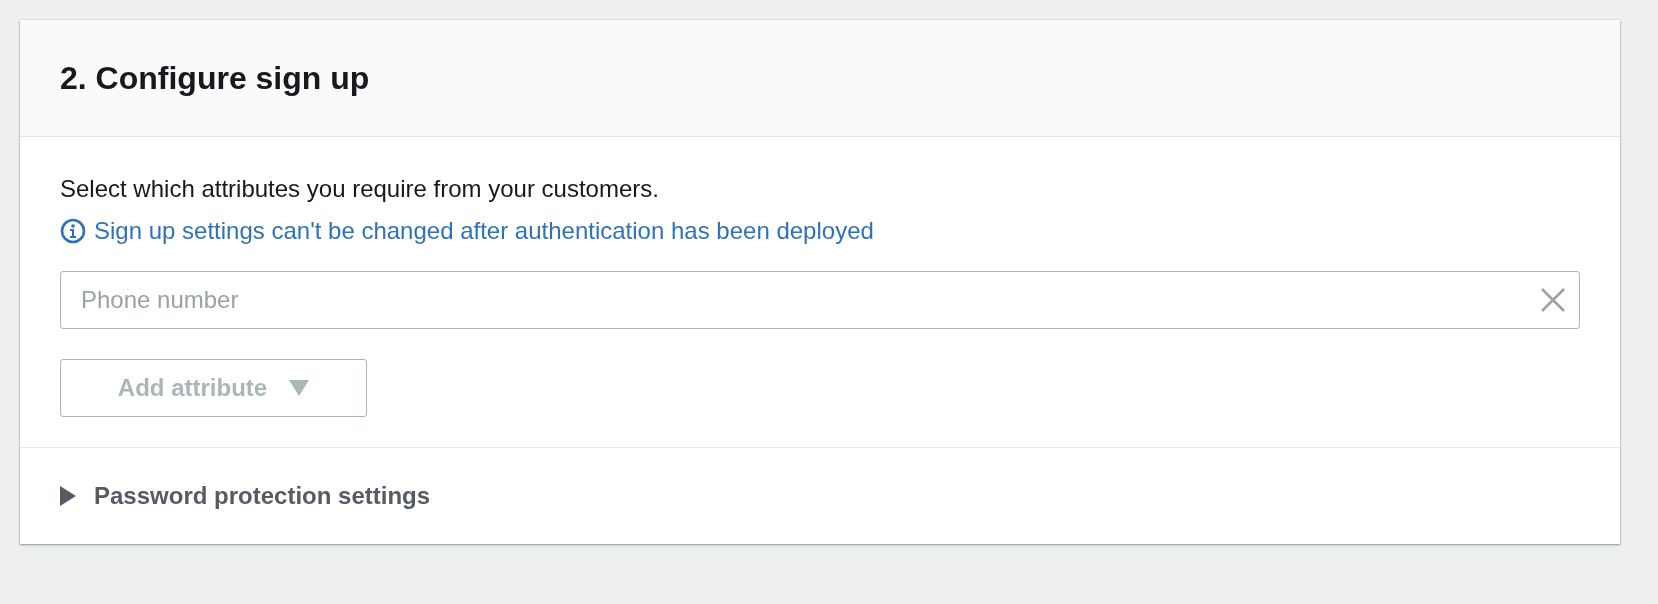 The height and width of the screenshot is (604, 1658). I want to click on info-note: Sign up settings can't be changed after authentication has been deployed, so click(484, 231).